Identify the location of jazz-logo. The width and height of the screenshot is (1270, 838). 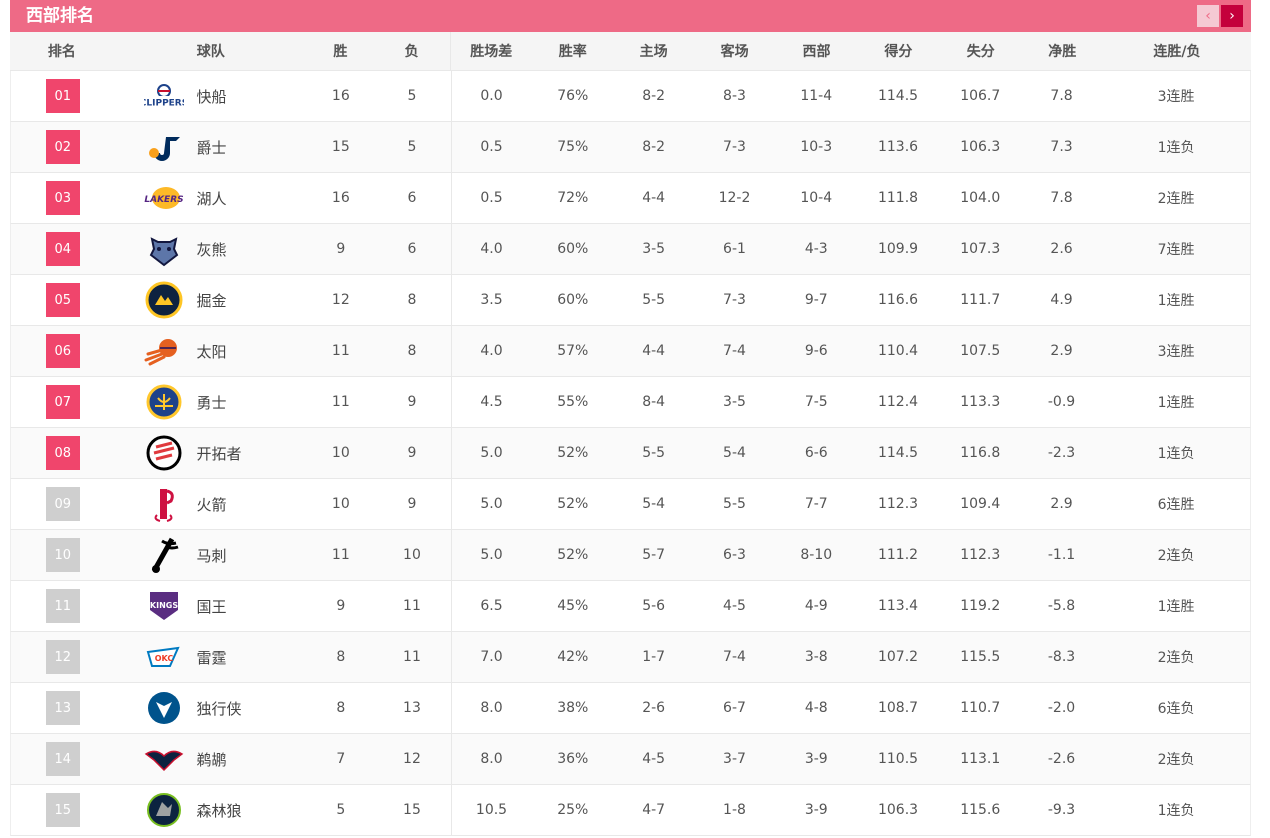
(164, 147).